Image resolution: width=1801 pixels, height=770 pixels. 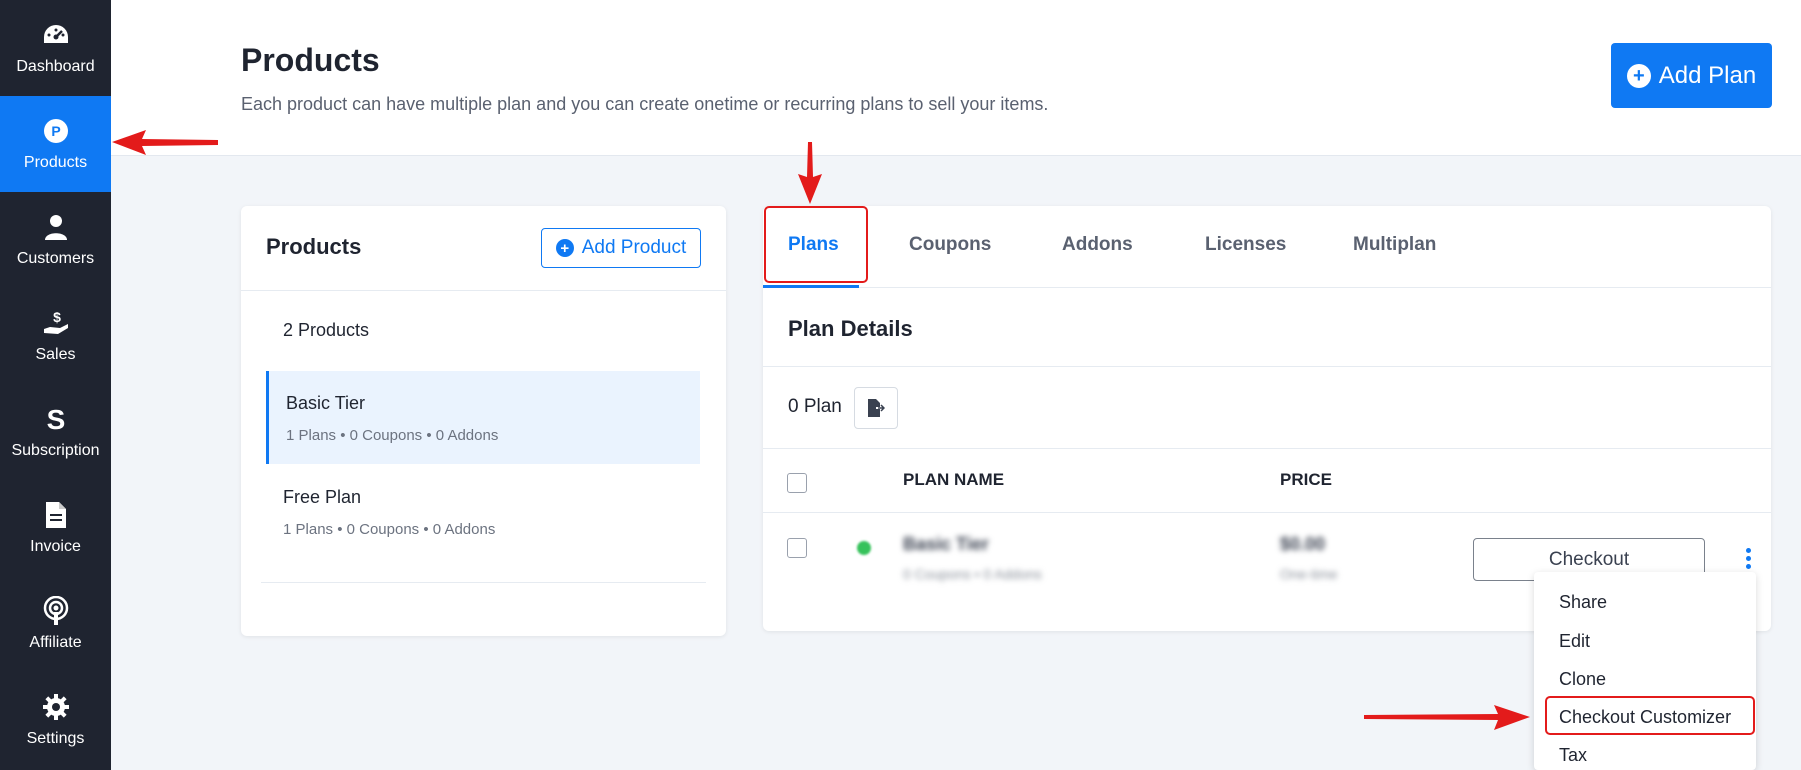 What do you see at coordinates (797, 548) in the screenshot?
I see `row-checkbox` at bounding box center [797, 548].